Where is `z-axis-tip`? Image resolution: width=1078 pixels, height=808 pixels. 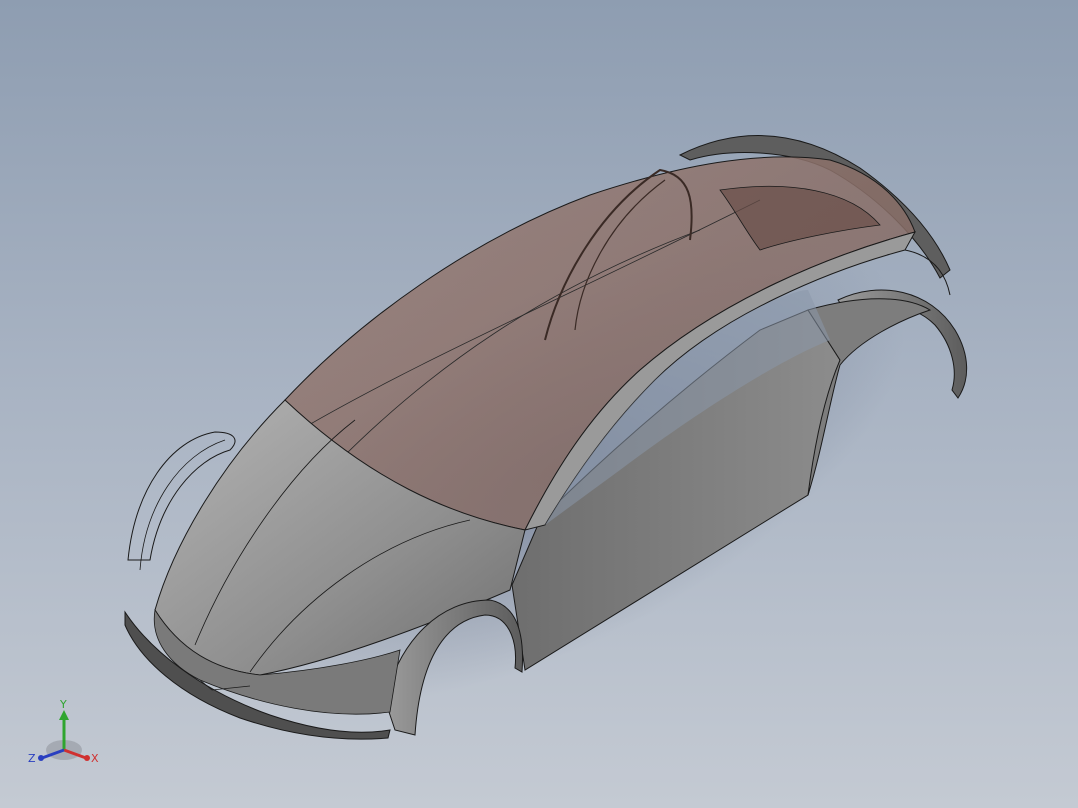
z-axis-tip is located at coordinates (41, 758).